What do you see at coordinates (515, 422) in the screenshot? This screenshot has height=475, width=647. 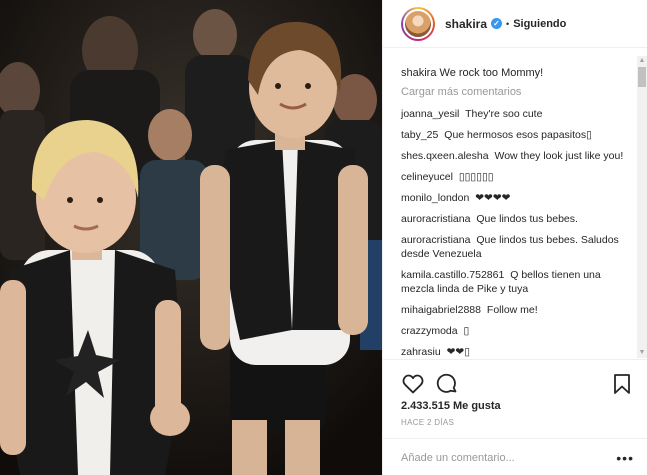 I see `post-timestamp: HACE 2 DÍAS` at bounding box center [515, 422].